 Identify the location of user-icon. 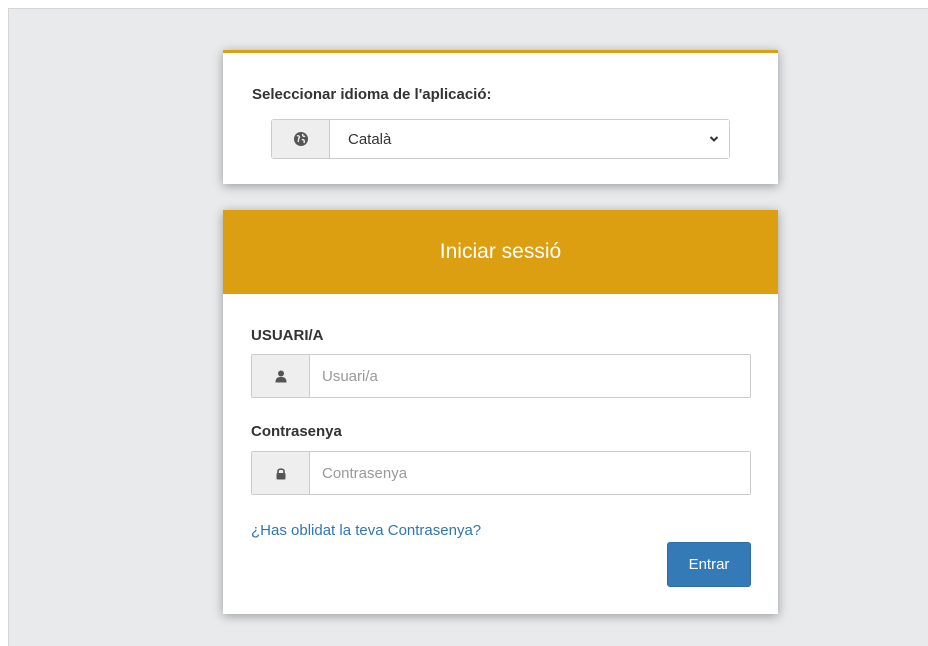
(281, 376).